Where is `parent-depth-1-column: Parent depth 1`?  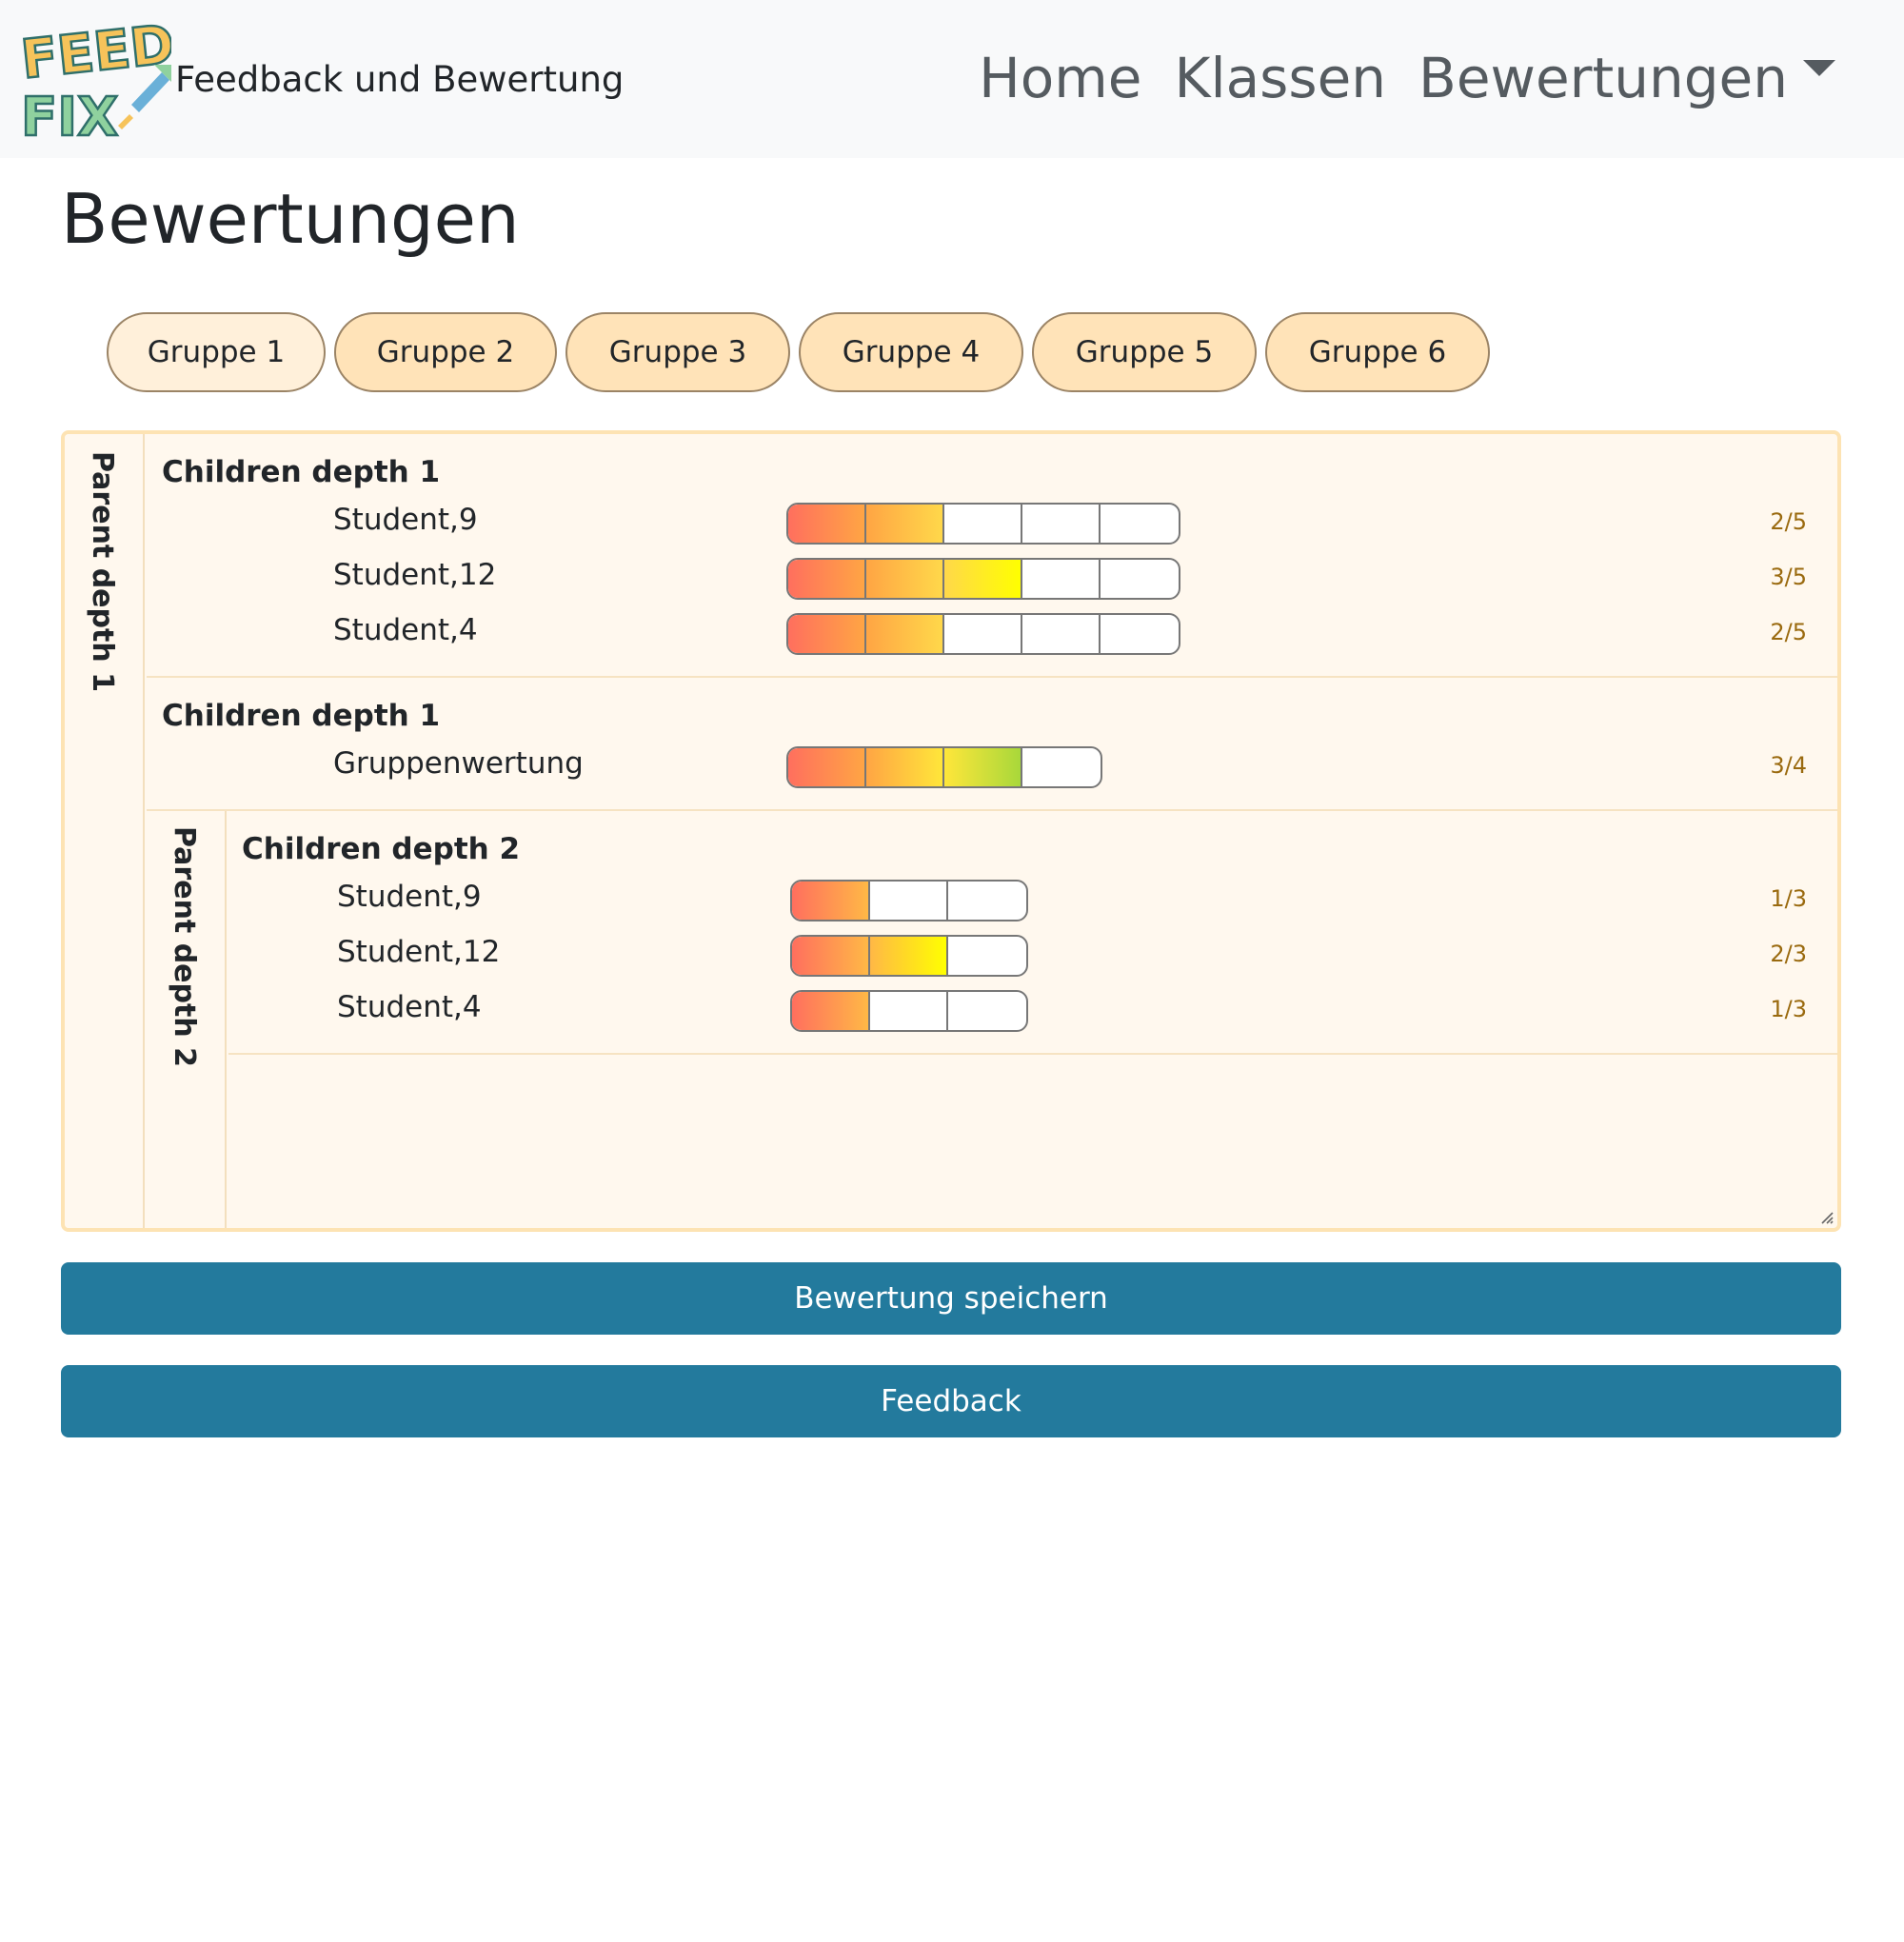 parent-depth-1-column: Parent depth 1 is located at coordinates (105, 831).